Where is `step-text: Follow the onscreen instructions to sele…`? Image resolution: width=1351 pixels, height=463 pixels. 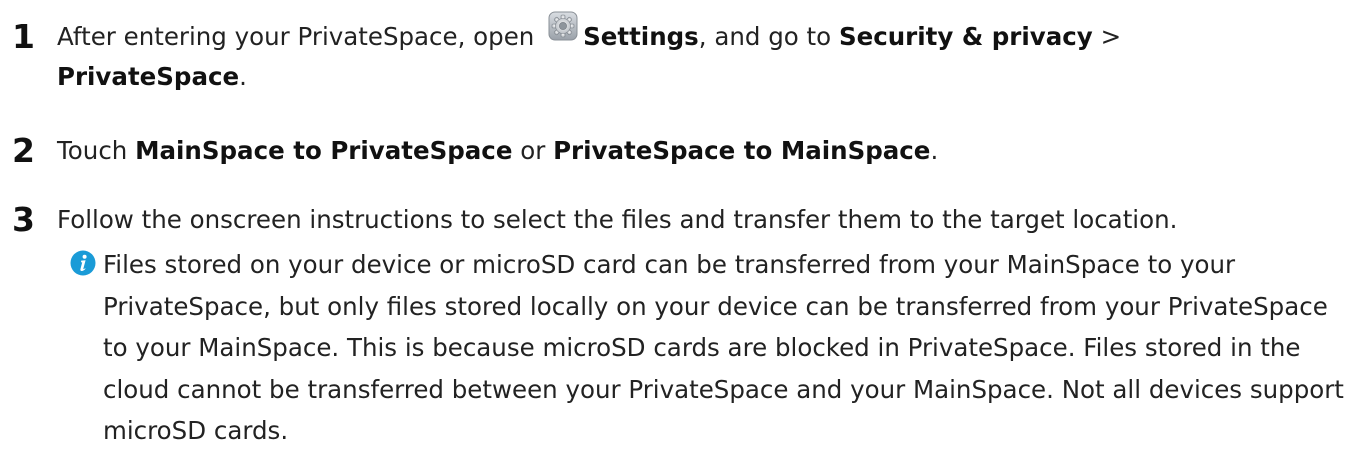 step-text: Follow the onscreen instructions to sele… is located at coordinates (617, 219).